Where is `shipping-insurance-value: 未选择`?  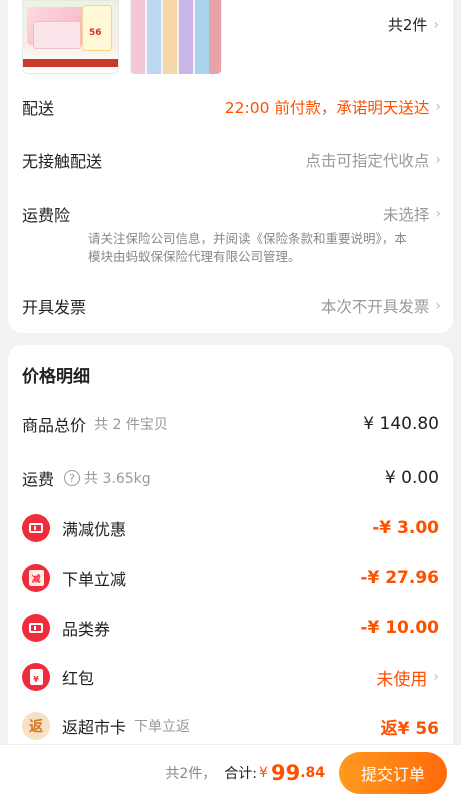 shipping-insurance-value: 未选择 is located at coordinates (406, 215).